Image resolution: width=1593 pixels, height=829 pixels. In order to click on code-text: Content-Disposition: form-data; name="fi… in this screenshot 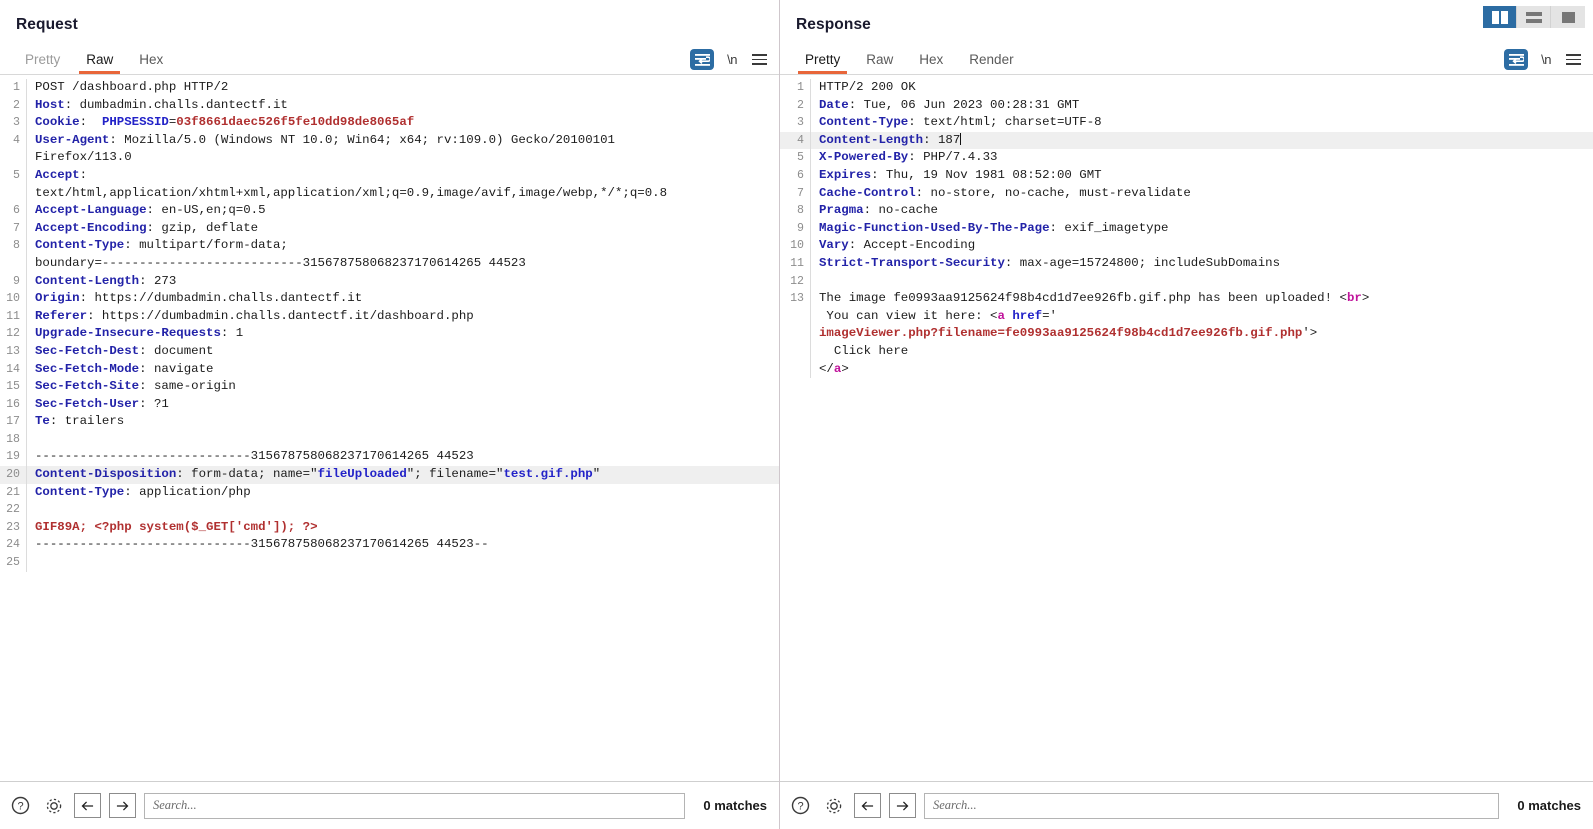, I will do `click(402, 475)`.